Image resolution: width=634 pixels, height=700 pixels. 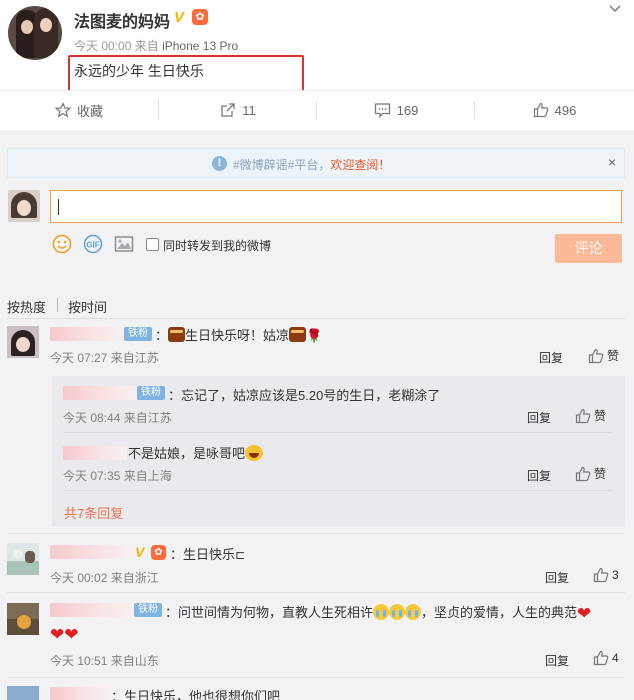 What do you see at coordinates (407, 110) in the screenshot?
I see `comment-count: 169` at bounding box center [407, 110].